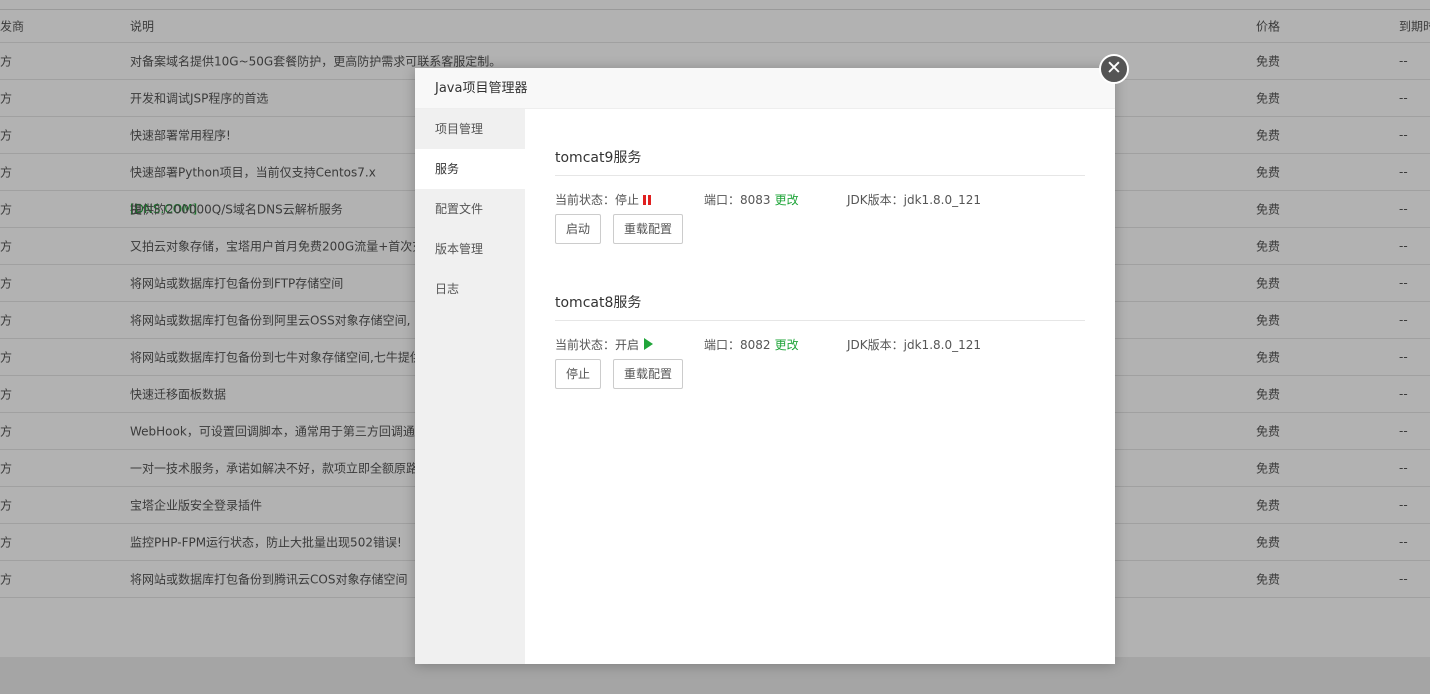  Describe the element at coordinates (470, 169) in the screenshot. I see `menu-item-service: 服务` at that location.